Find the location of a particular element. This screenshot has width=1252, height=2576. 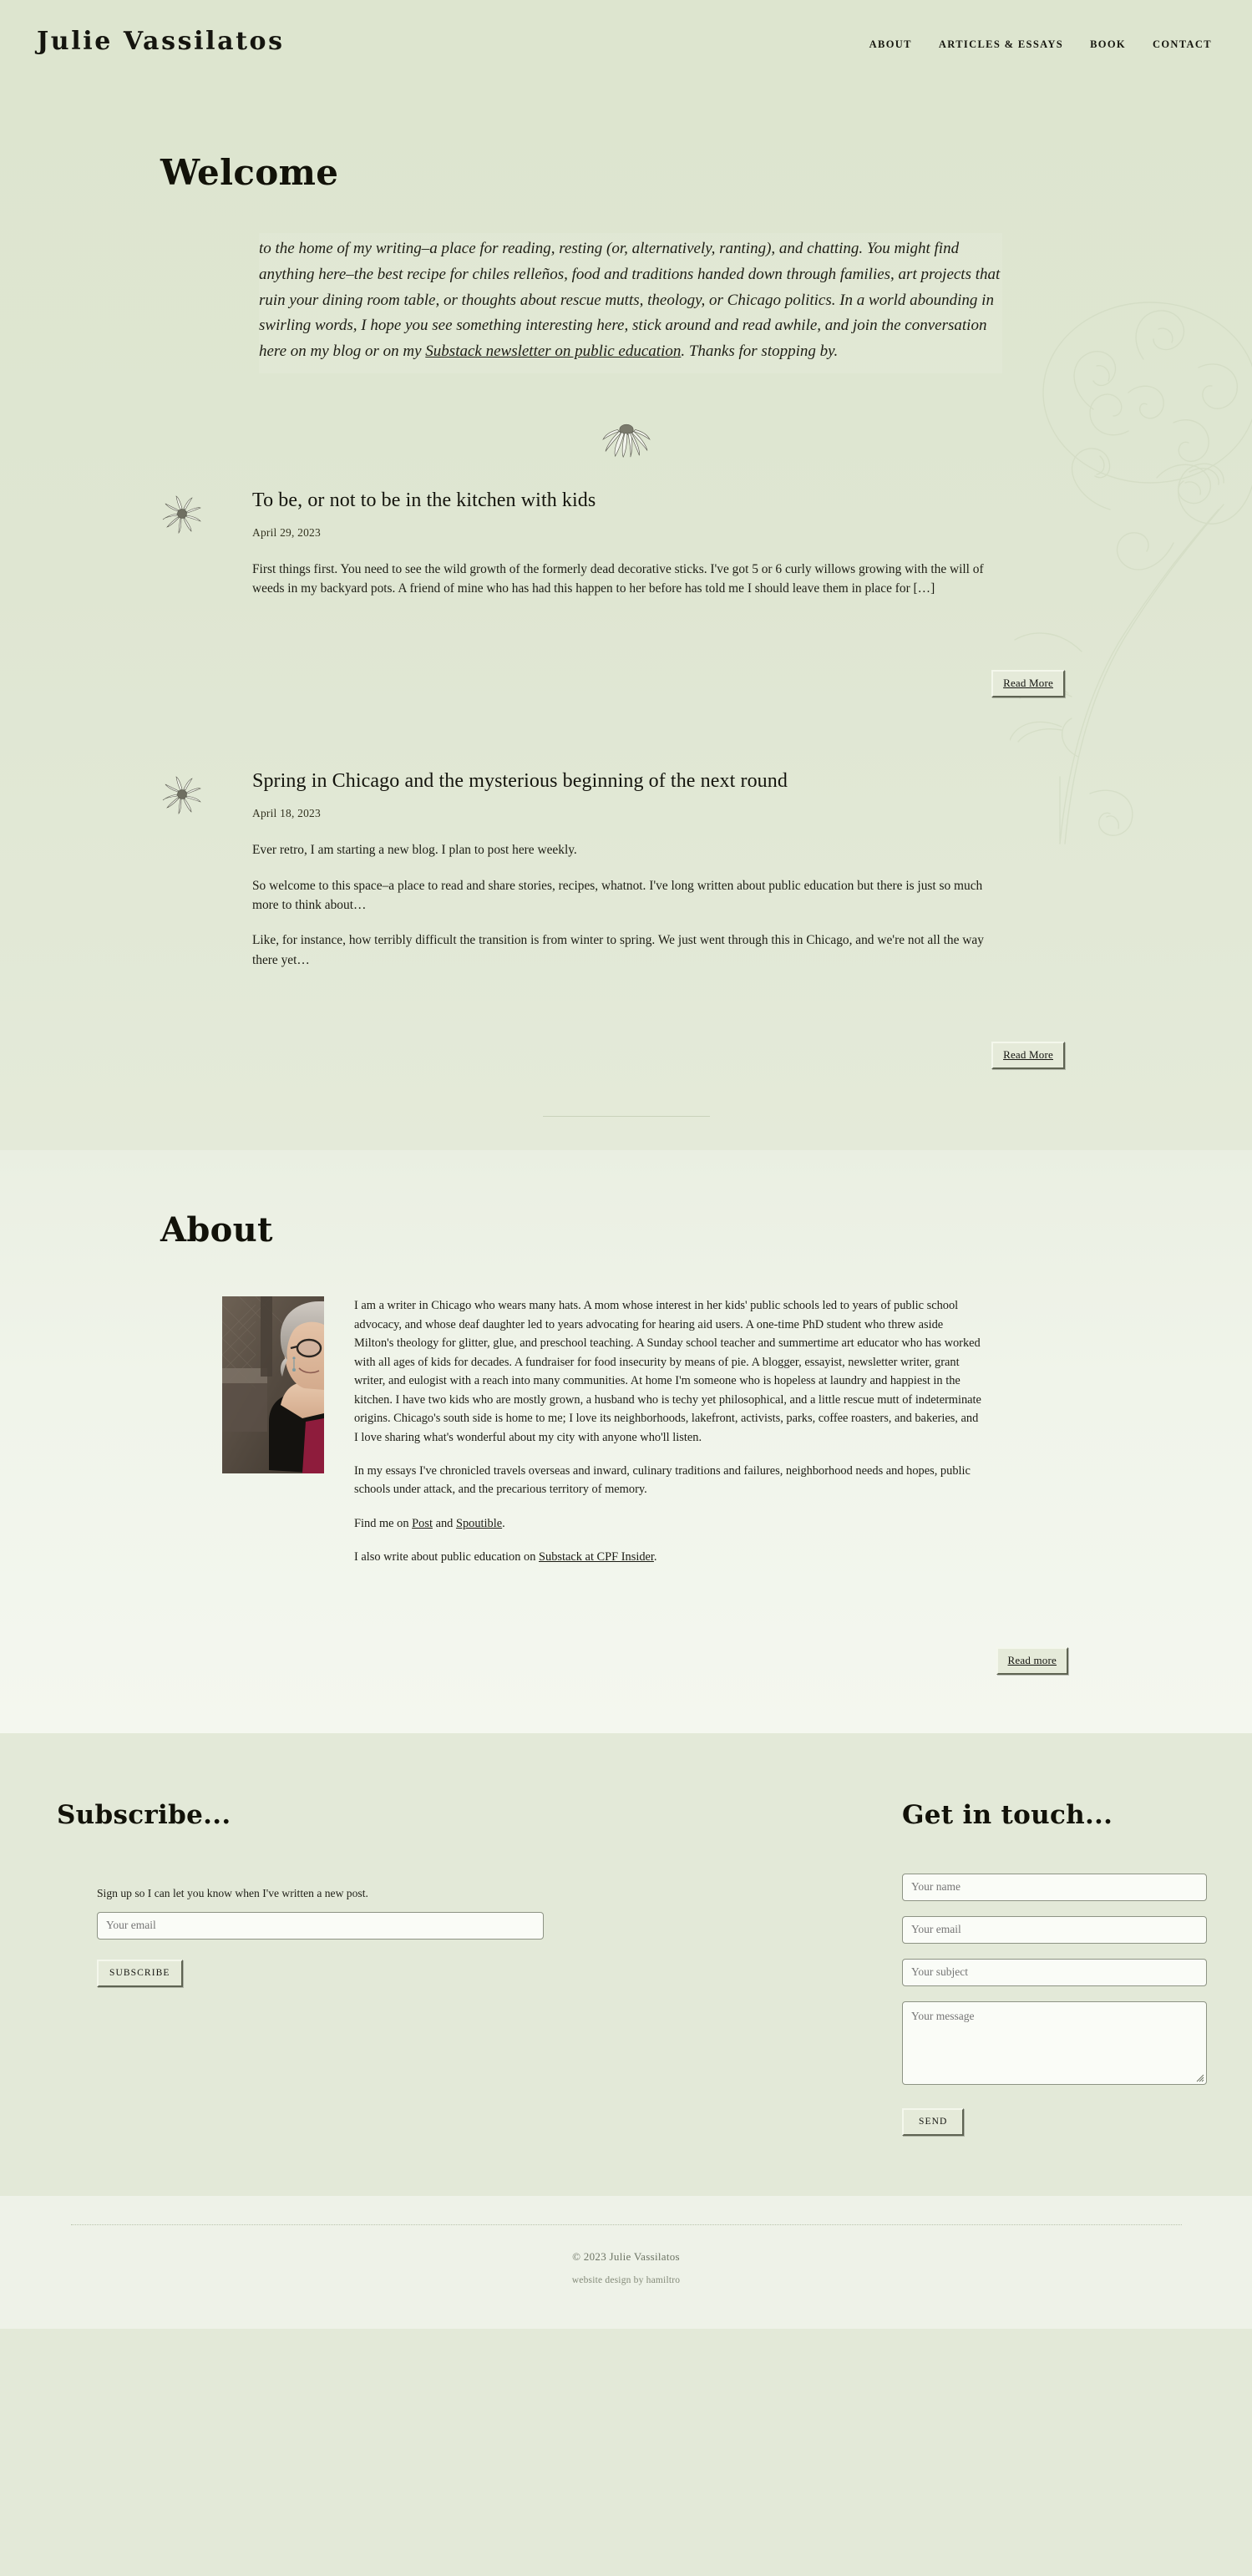

post-social-link: Post is located at coordinates (422, 1523).